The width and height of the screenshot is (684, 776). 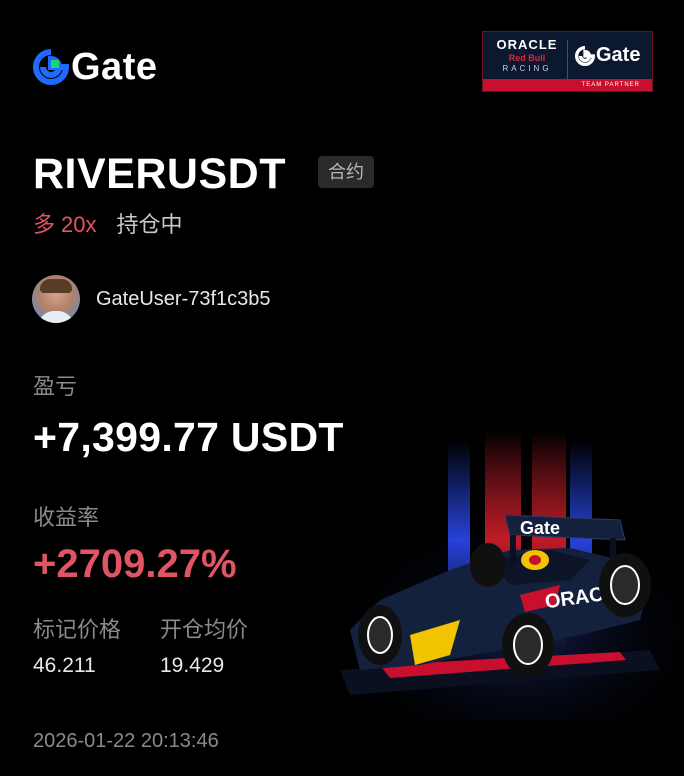 What do you see at coordinates (55, 386) in the screenshot?
I see `pnl-label: 盈亏` at bounding box center [55, 386].